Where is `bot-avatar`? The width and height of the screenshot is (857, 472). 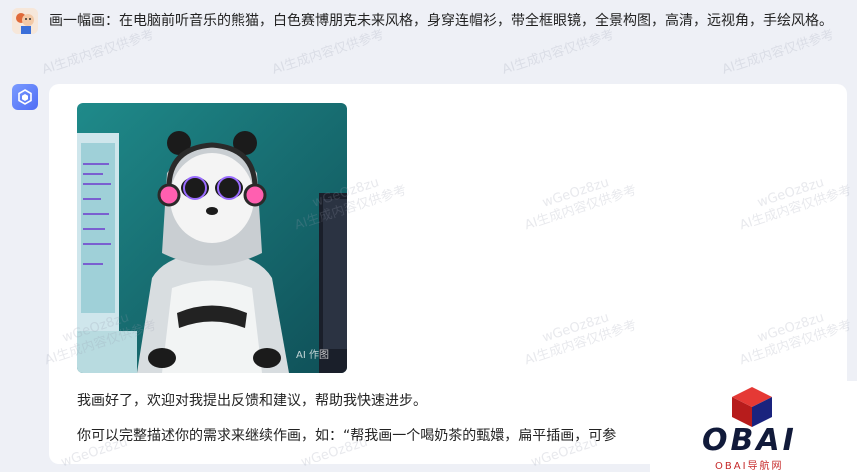
bot-avatar is located at coordinates (25, 97).